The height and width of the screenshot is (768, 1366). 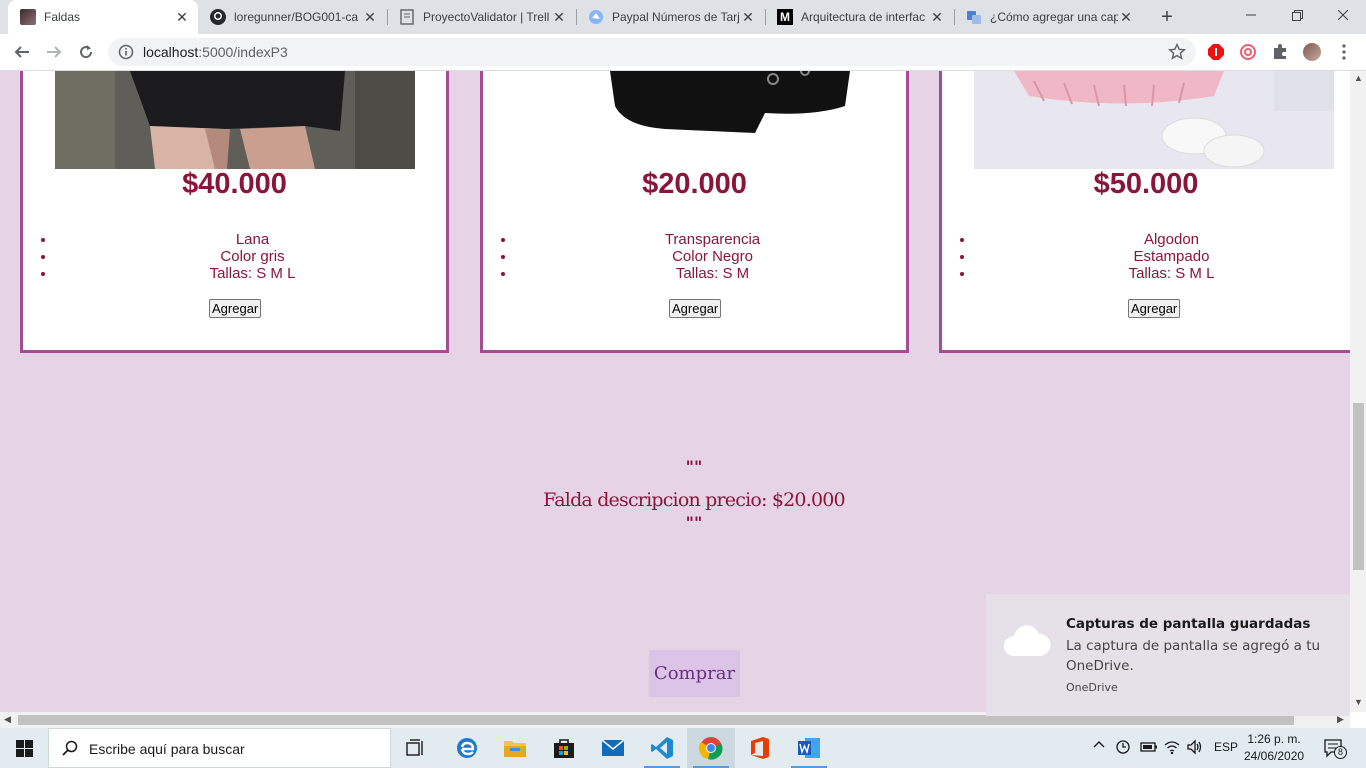 I want to click on product-price: $50.000, so click(x=1146, y=184).